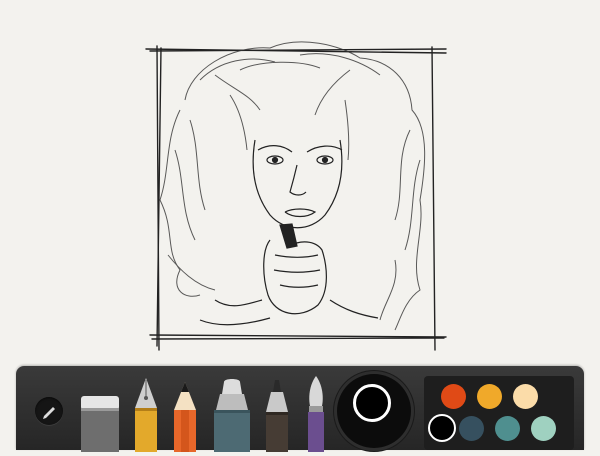 Image resolution: width=600 pixels, height=456 pixels. I want to click on eraser-icon, so click(100, 424).